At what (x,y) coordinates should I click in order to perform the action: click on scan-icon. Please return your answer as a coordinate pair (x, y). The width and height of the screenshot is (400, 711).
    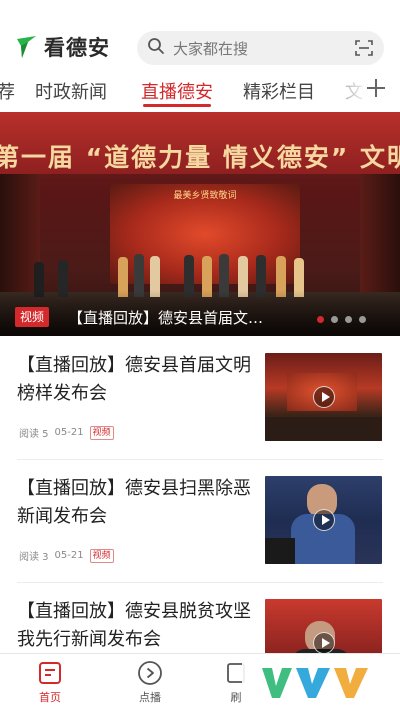
    Looking at the image, I should click on (364, 48).